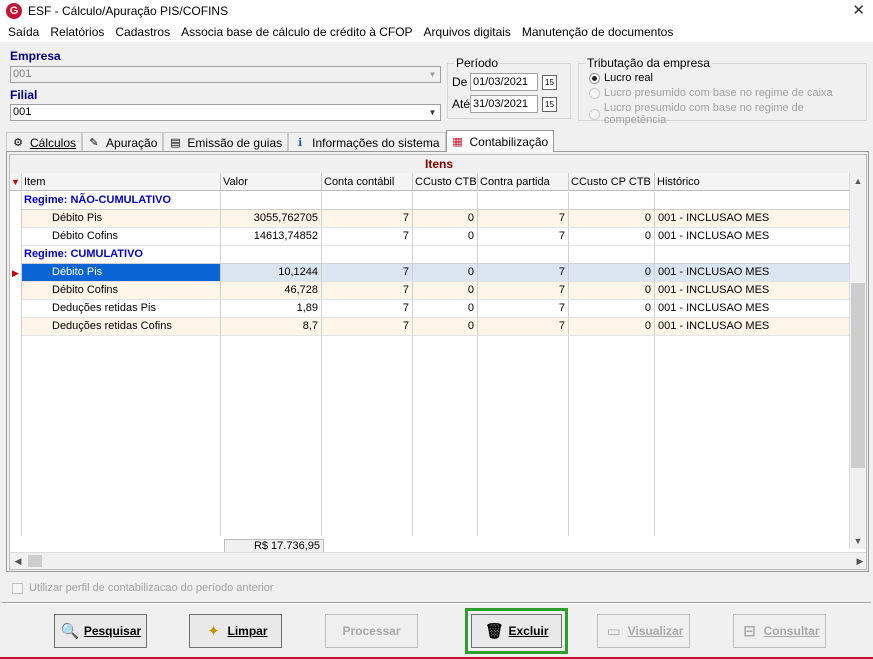  What do you see at coordinates (494, 631) in the screenshot?
I see `trash-icon: 🗑` at bounding box center [494, 631].